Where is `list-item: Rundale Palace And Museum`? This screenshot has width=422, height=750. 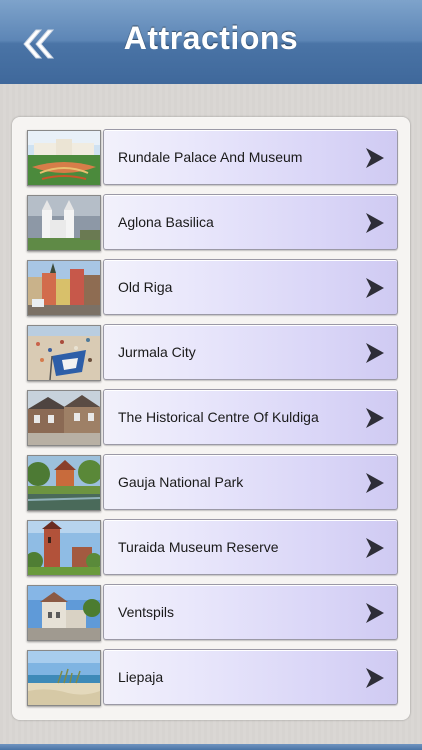
list-item: Rundale Palace And Museum is located at coordinates (218, 157).